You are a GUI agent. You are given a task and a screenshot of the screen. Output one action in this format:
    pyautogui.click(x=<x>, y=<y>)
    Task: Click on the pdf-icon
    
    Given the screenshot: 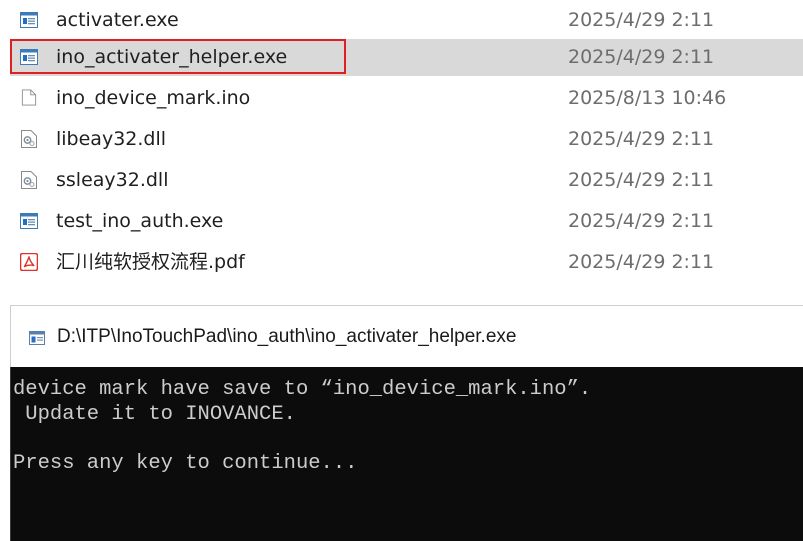 What is the action you would take?
    pyautogui.click(x=29, y=262)
    